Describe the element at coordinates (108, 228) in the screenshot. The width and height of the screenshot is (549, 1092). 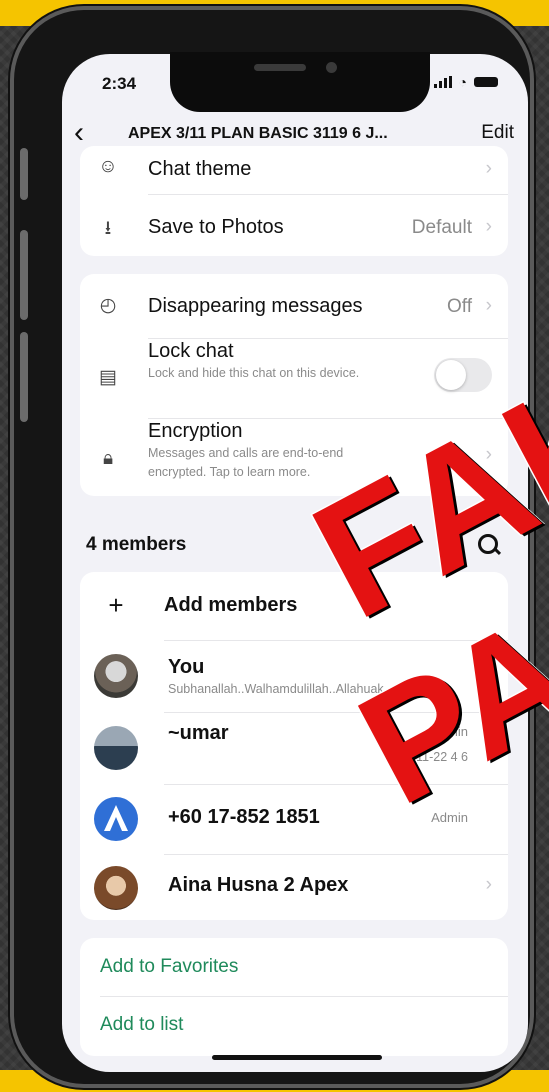
I see `download-icon: ⭳` at that location.